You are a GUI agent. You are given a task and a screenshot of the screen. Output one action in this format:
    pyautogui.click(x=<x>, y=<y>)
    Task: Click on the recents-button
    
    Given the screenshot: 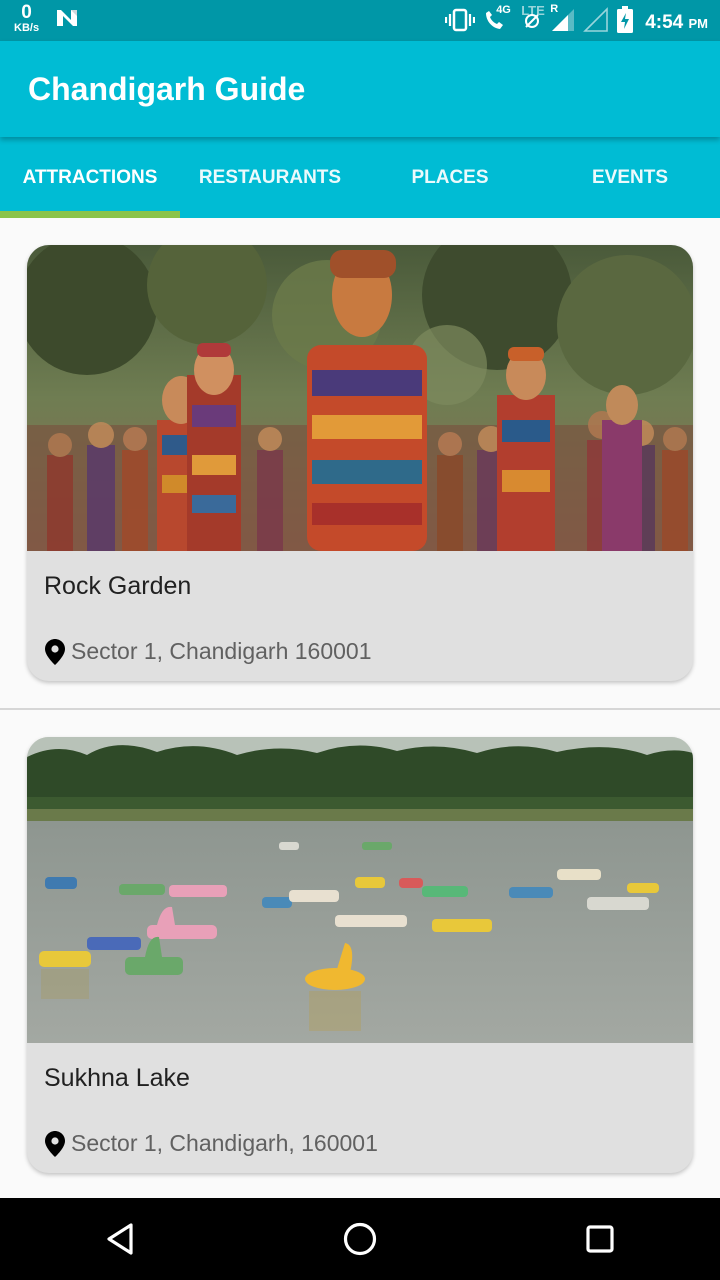 What is the action you would take?
    pyautogui.click(x=600, y=1239)
    